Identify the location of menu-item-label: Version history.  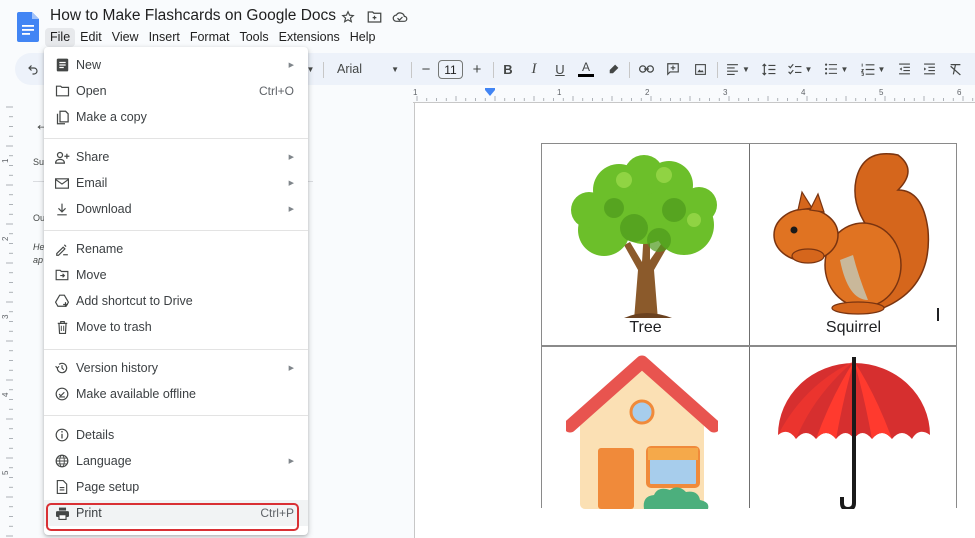
(117, 368).